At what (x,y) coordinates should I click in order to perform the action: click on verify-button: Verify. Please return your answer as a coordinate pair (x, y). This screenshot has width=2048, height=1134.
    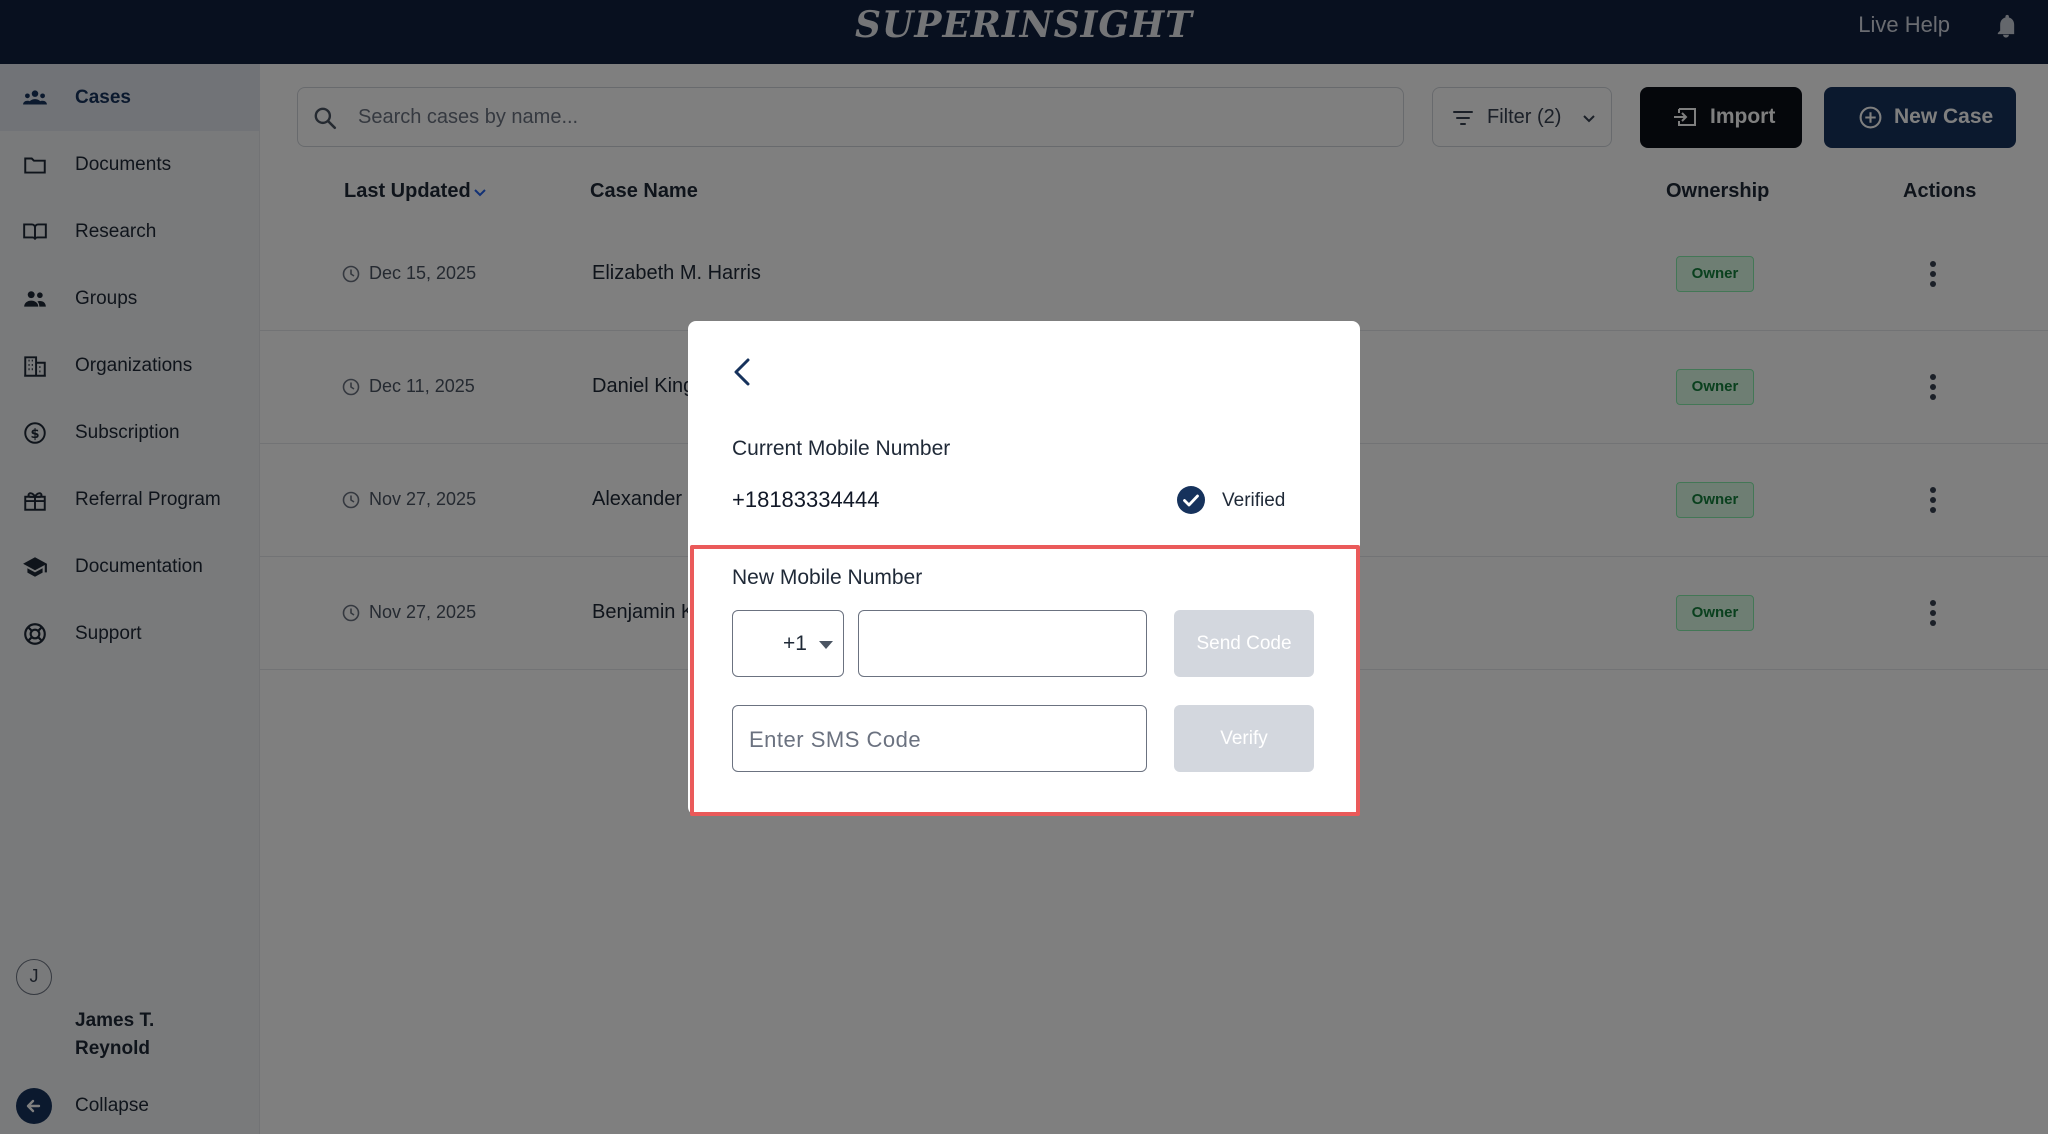
    Looking at the image, I should click on (1244, 738).